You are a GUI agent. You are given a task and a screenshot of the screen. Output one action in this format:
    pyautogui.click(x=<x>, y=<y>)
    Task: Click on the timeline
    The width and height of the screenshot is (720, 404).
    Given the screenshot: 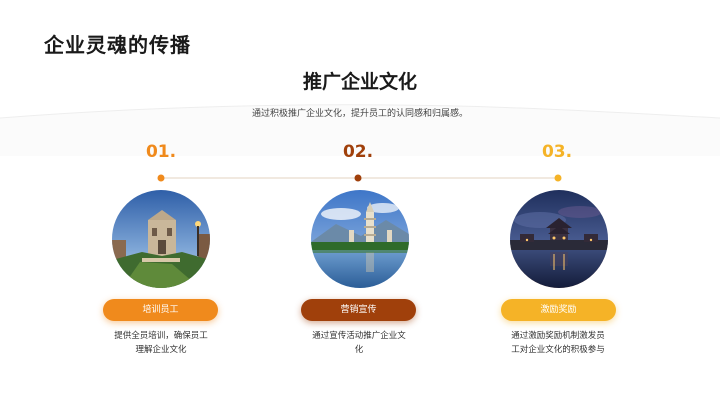 What is the action you would take?
    pyautogui.click(x=359, y=178)
    